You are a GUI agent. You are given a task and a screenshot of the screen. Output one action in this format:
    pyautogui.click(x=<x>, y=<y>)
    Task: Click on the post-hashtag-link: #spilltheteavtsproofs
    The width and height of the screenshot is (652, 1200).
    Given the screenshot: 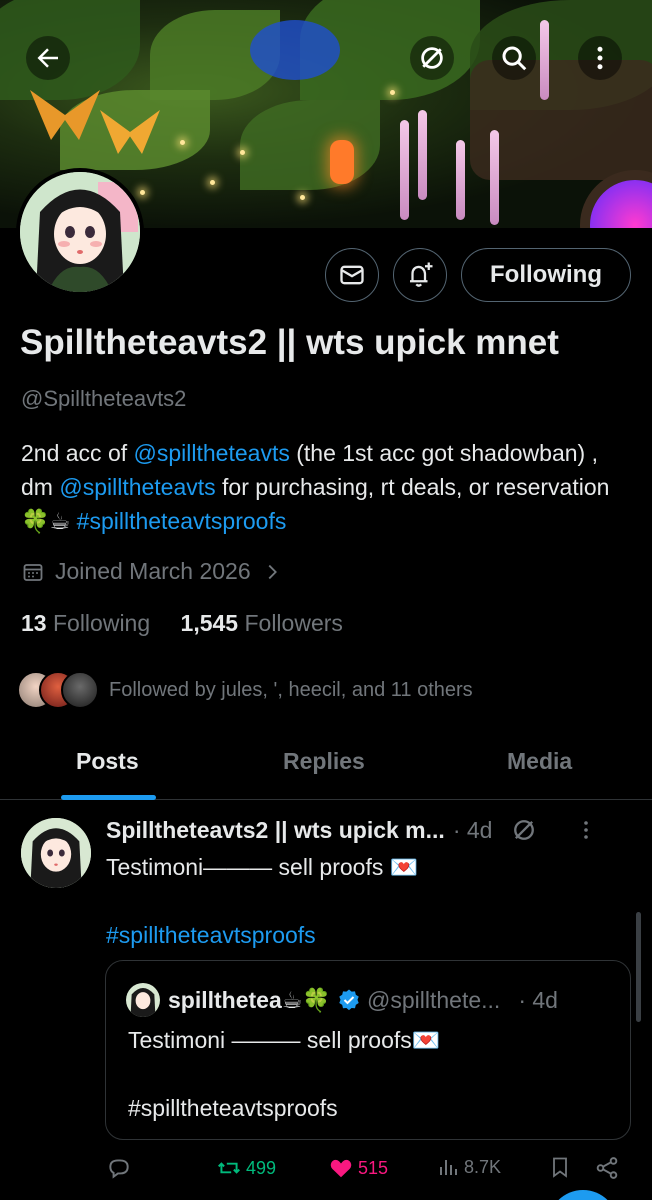 What is the action you would take?
    pyautogui.click(x=366, y=935)
    